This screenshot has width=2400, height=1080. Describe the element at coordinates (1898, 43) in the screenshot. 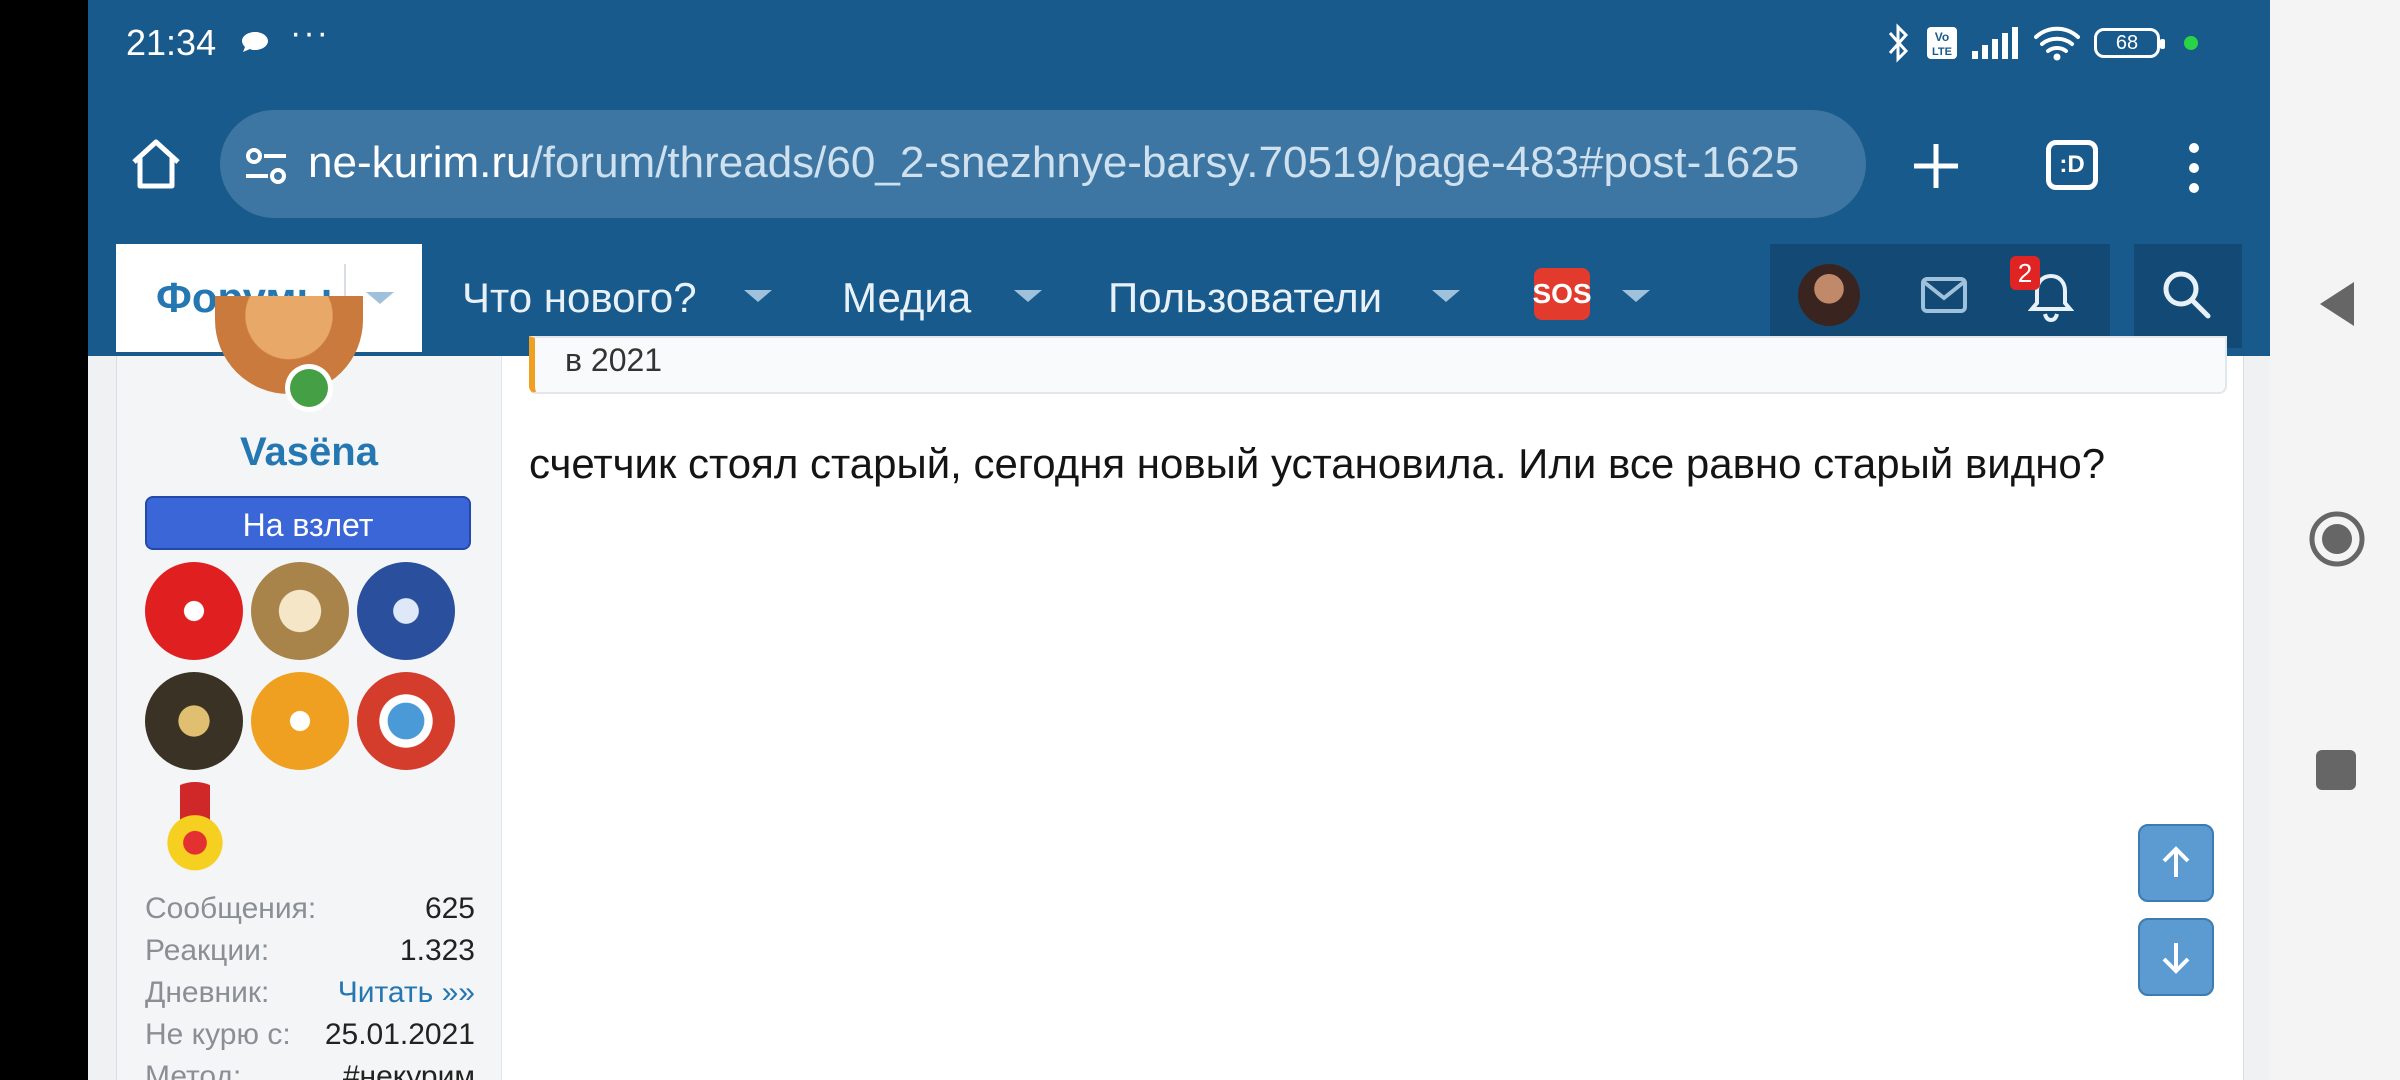

I see `bluetooth-icon` at that location.